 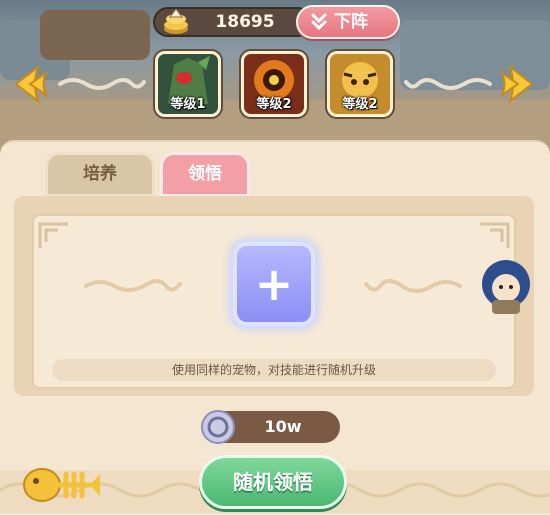 What do you see at coordinates (218, 427) in the screenshot?
I see `silver-coin-icon` at bounding box center [218, 427].